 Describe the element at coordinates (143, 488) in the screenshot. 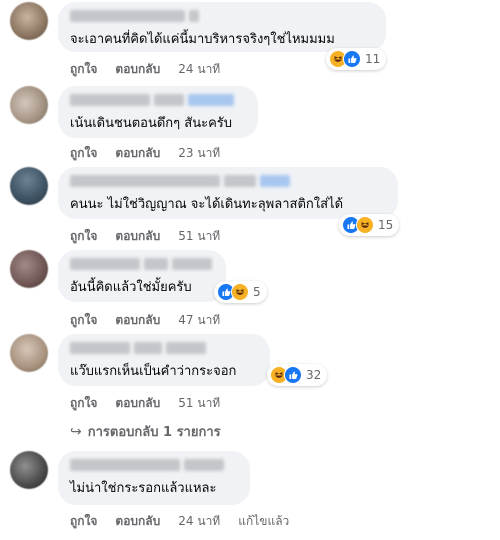

I see `comment-text: ไม่น่าใช่กระรอกแล้วแหละ` at that location.